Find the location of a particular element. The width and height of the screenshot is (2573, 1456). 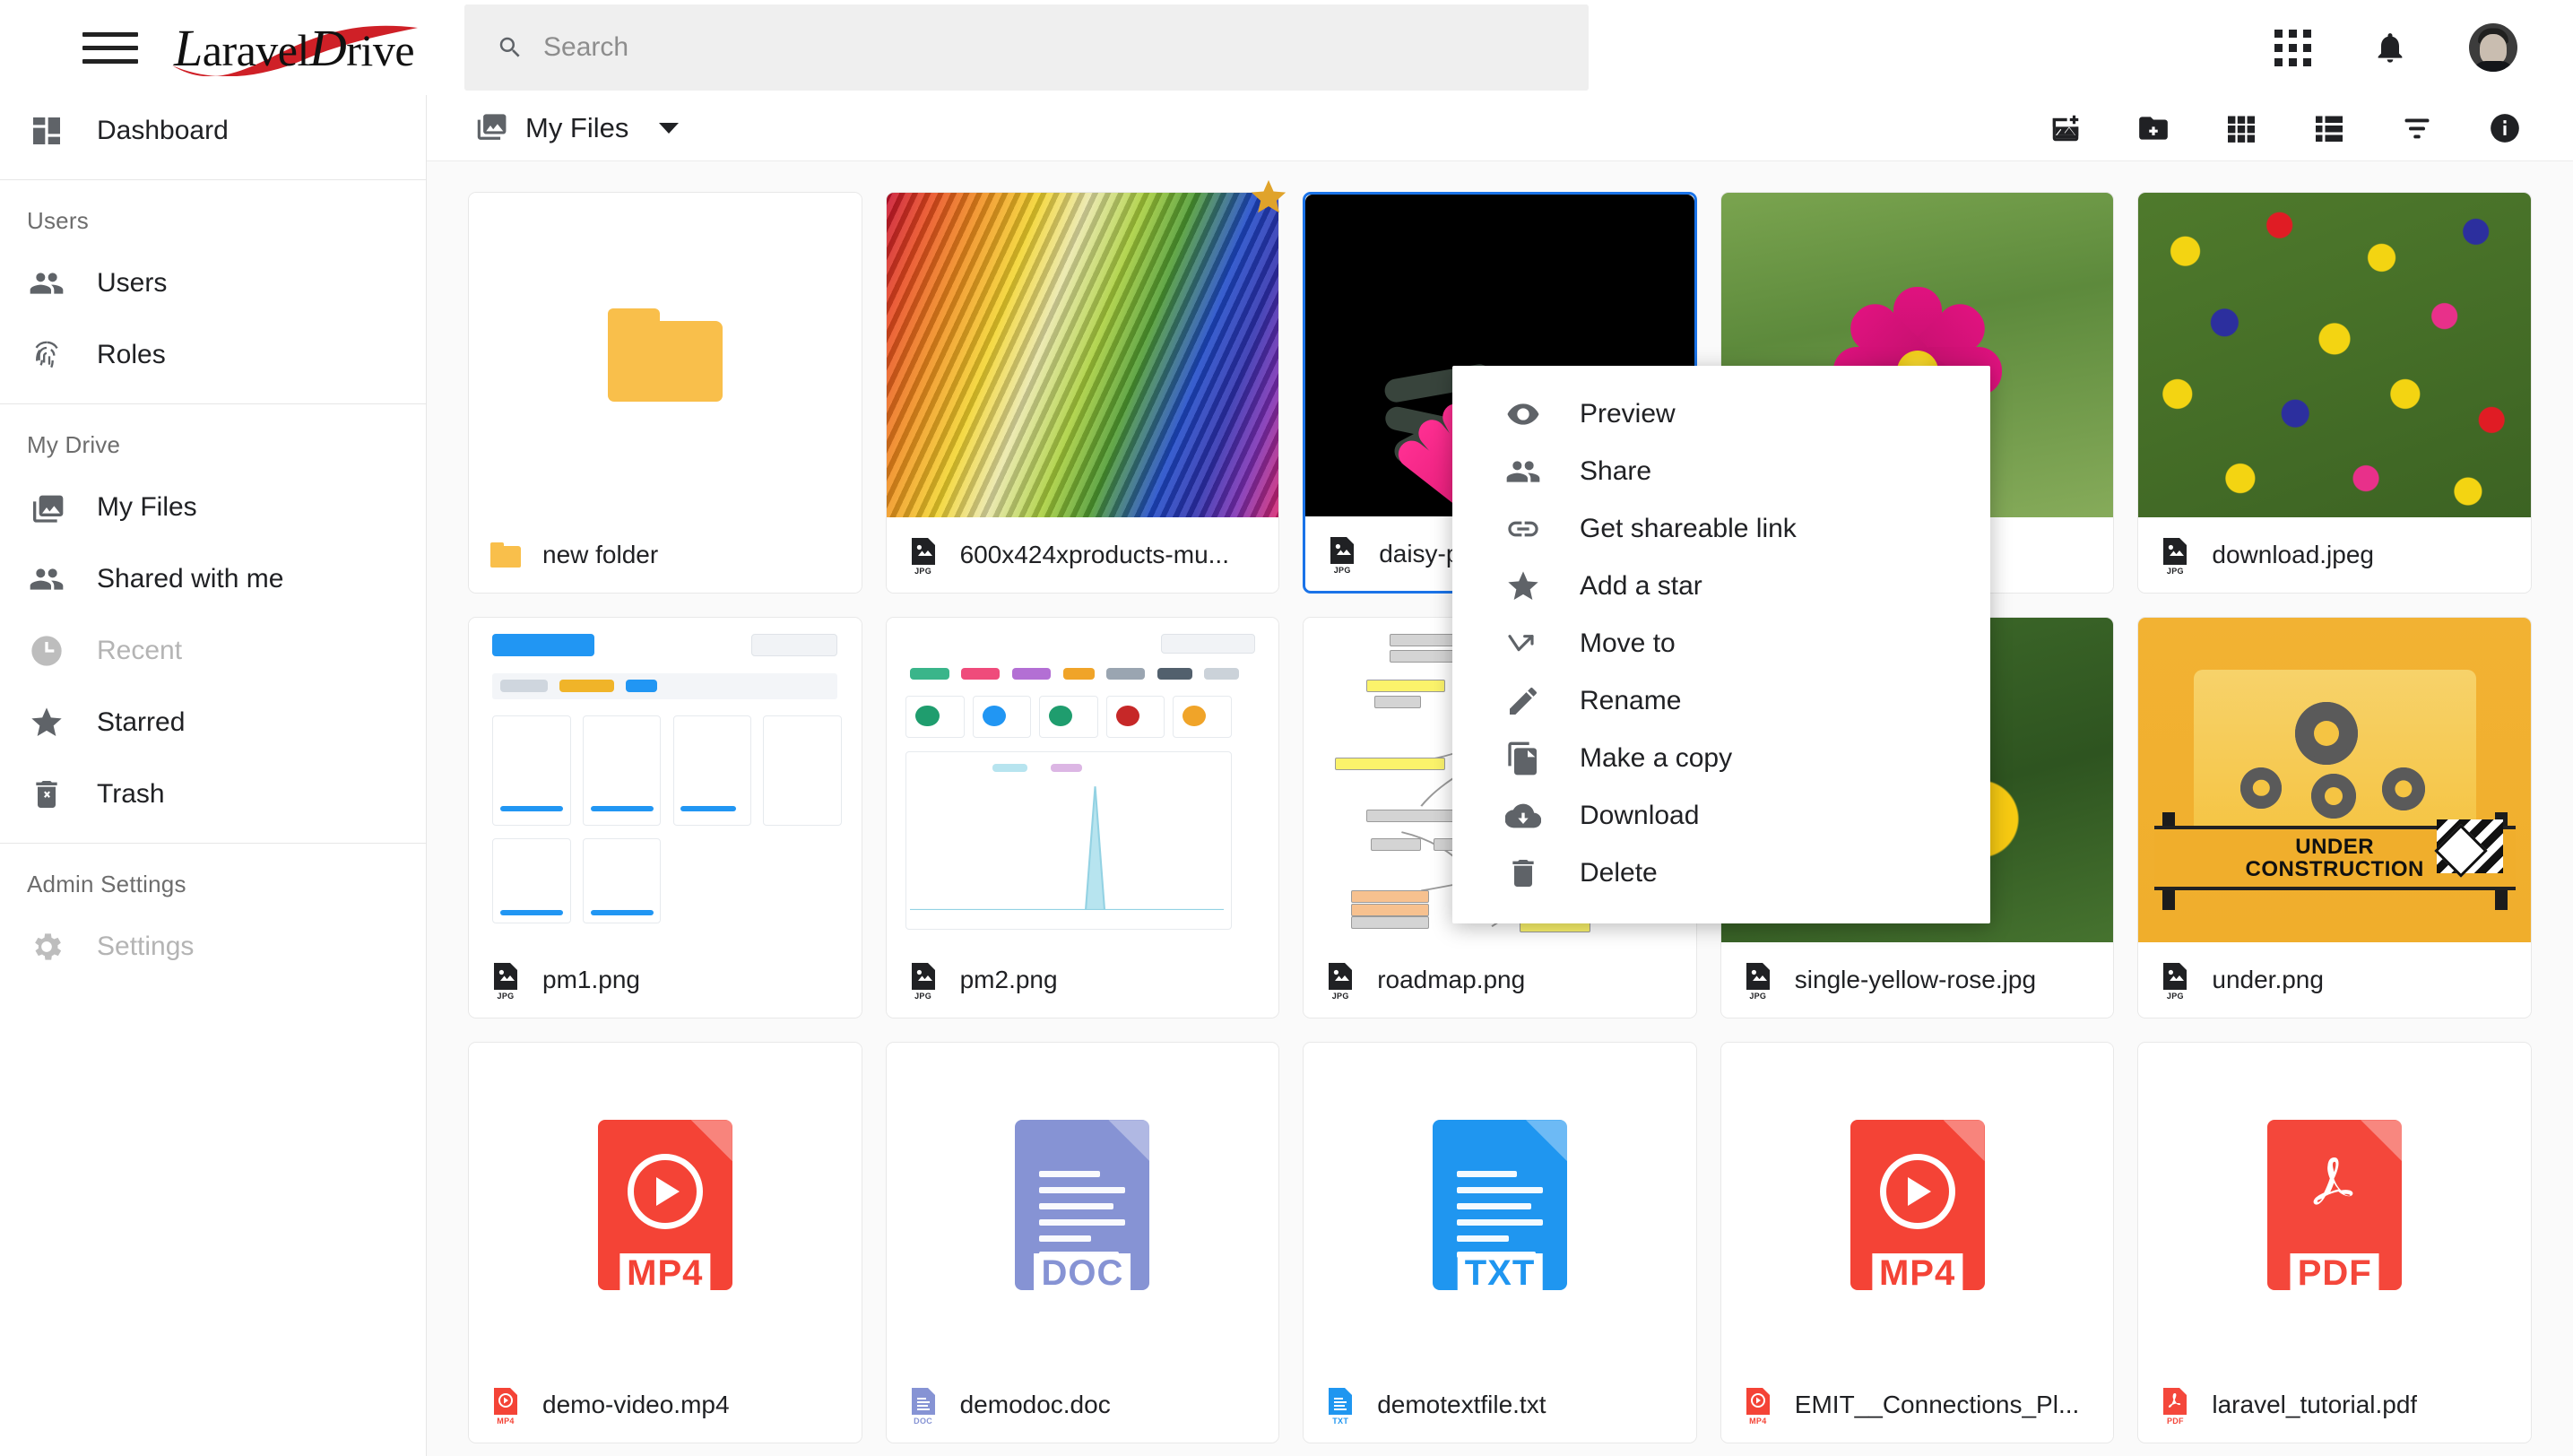

file-card-footer: JPG pm2.png is located at coordinates (1082, 980).